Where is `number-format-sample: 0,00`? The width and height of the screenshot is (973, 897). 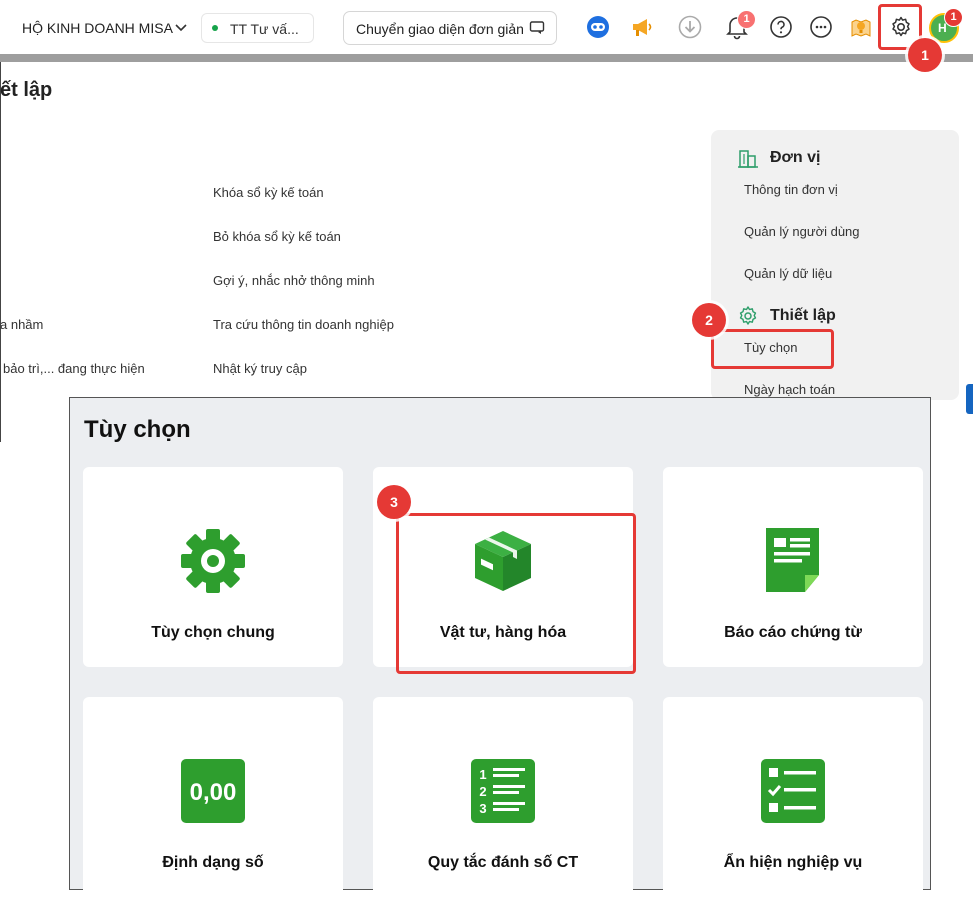 number-format-sample: 0,00 is located at coordinates (213, 792).